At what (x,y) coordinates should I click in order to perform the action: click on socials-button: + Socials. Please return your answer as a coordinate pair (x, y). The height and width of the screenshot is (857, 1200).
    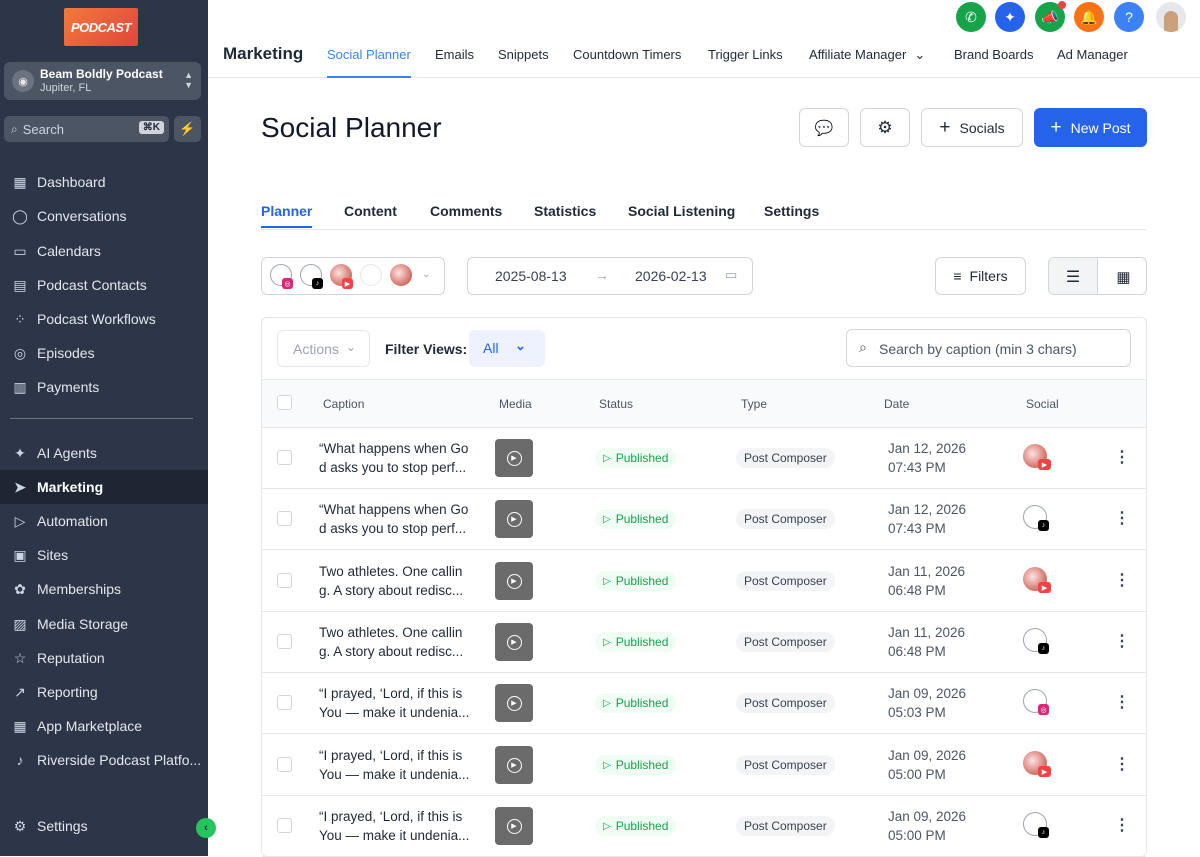
    Looking at the image, I should click on (972, 127).